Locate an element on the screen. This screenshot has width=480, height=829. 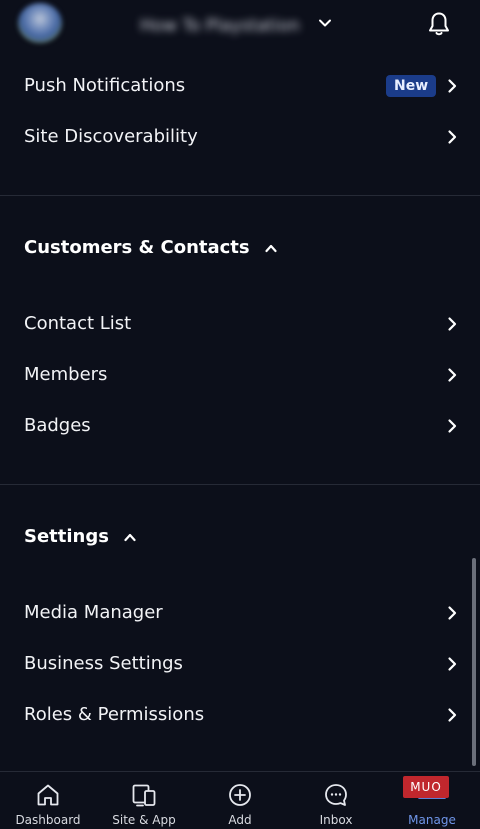
section-title: Customers & Contacts is located at coordinates (137, 247).